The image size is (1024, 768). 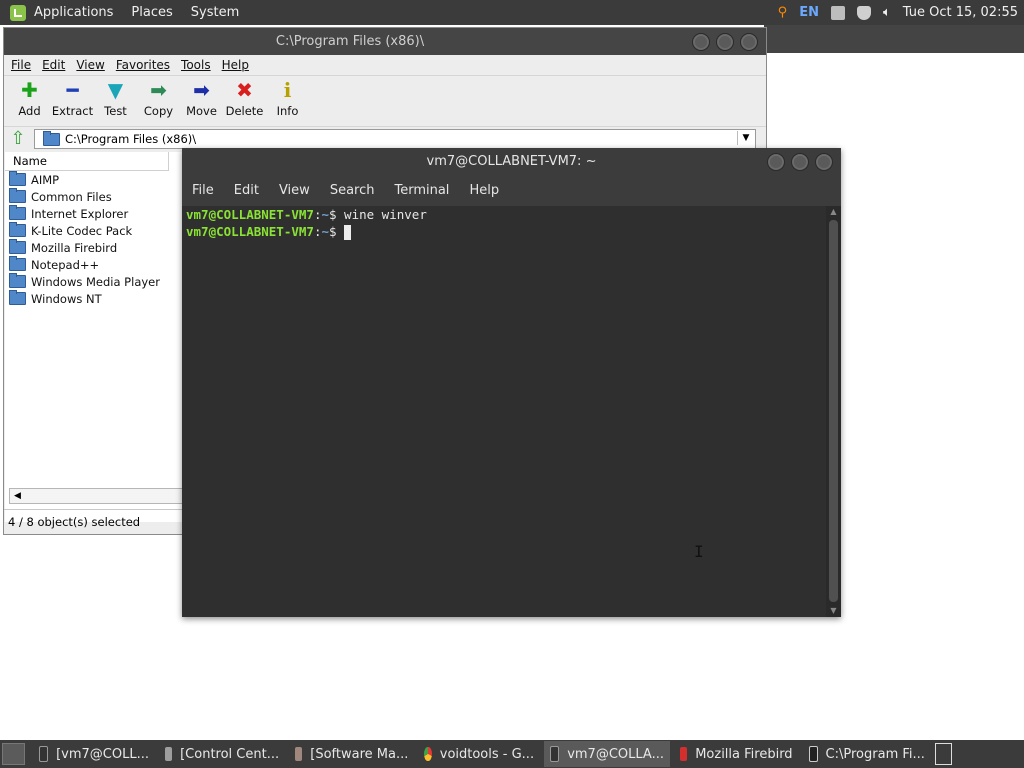 What do you see at coordinates (837, 12) in the screenshot?
I see `network-icon` at bounding box center [837, 12].